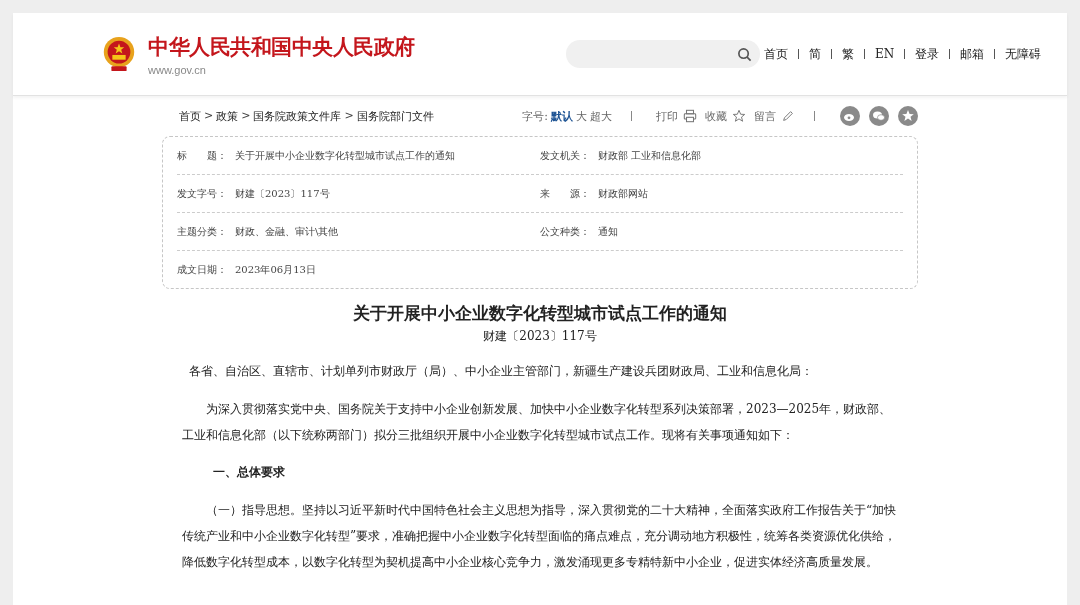  I want to click on toolbar-link: 留言, so click(765, 116).